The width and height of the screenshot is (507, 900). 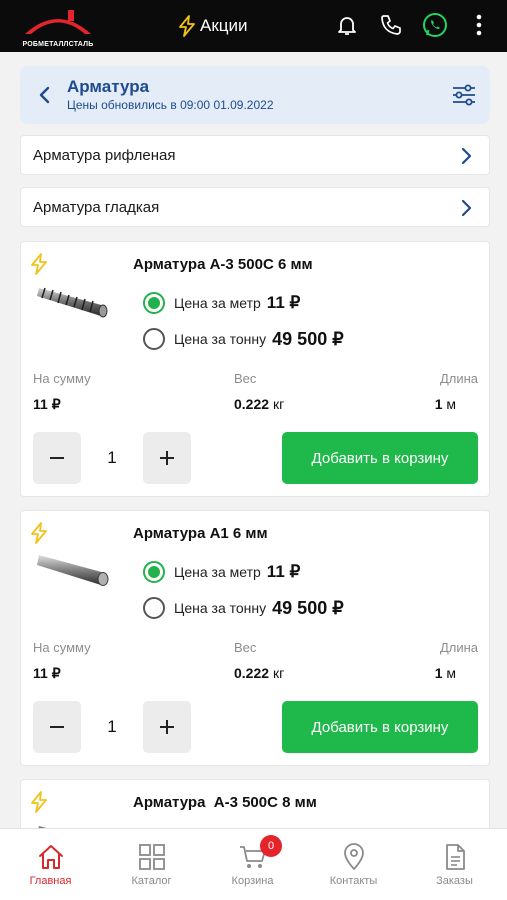 I want to click on price-updated-value: 09:00 01.09.2022, so click(x=227, y=105).